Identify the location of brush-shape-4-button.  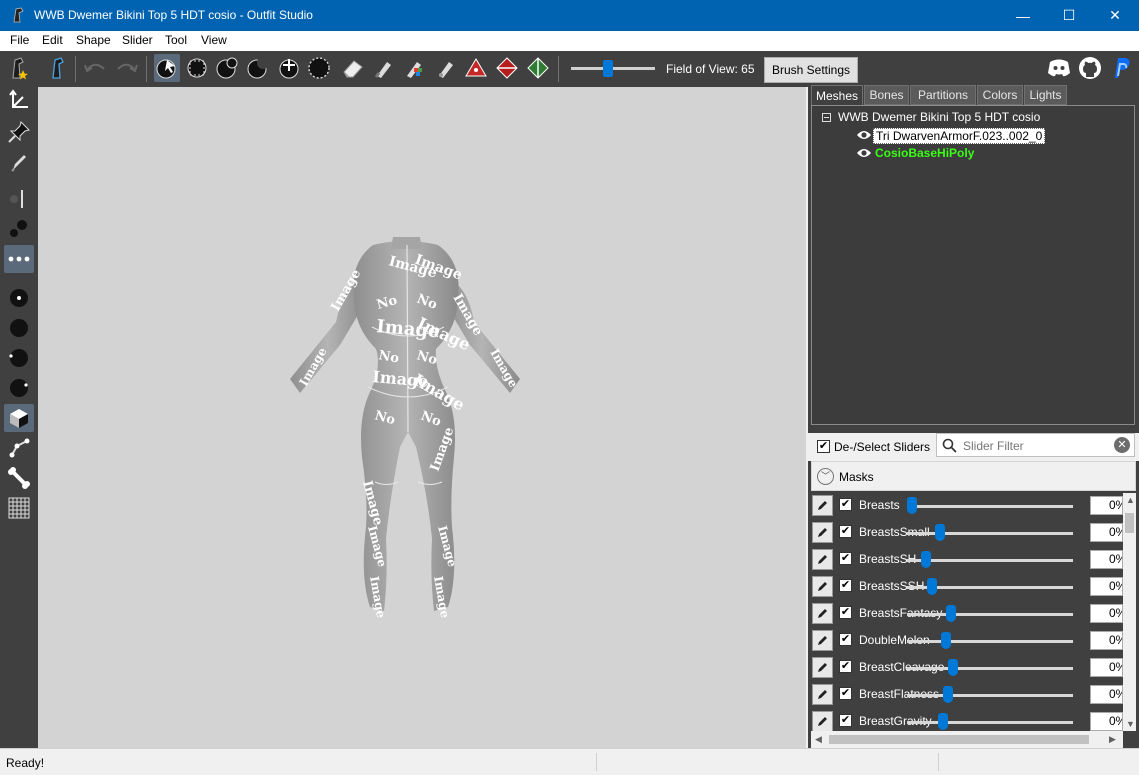
(19, 388).